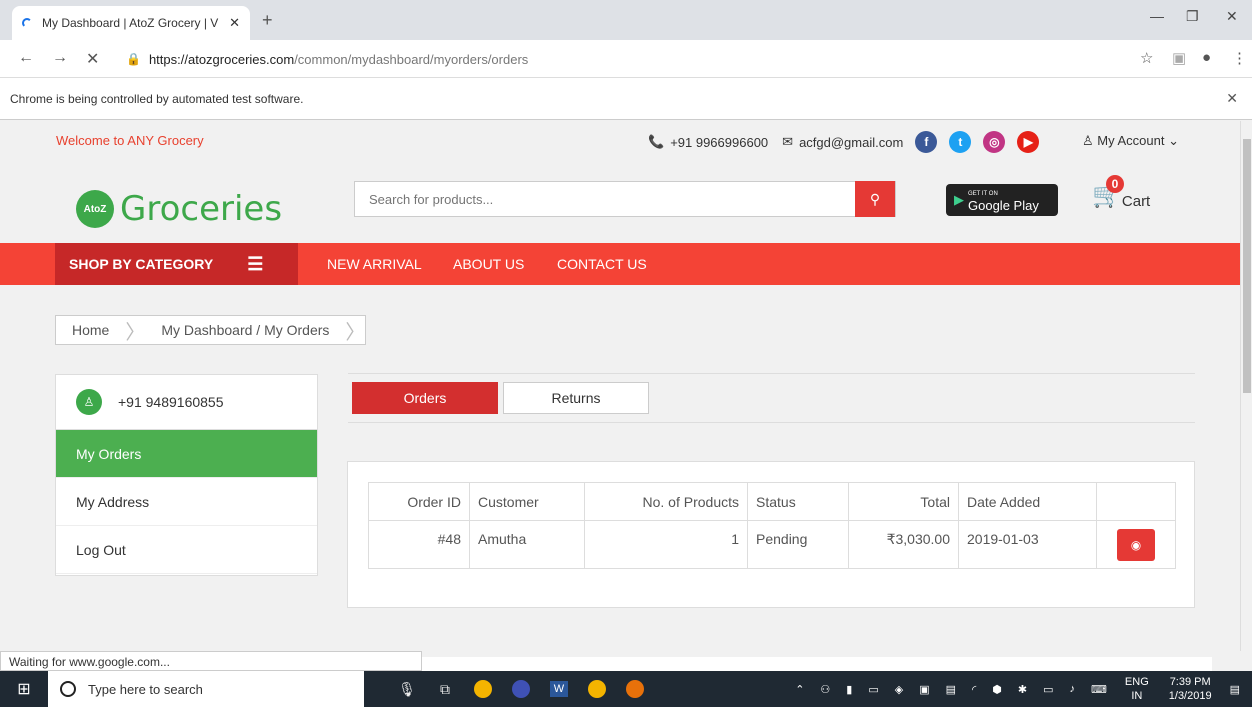 The width and height of the screenshot is (1252, 707). What do you see at coordinates (994, 142) in the screenshot?
I see `instagram-icon: ◎` at bounding box center [994, 142].